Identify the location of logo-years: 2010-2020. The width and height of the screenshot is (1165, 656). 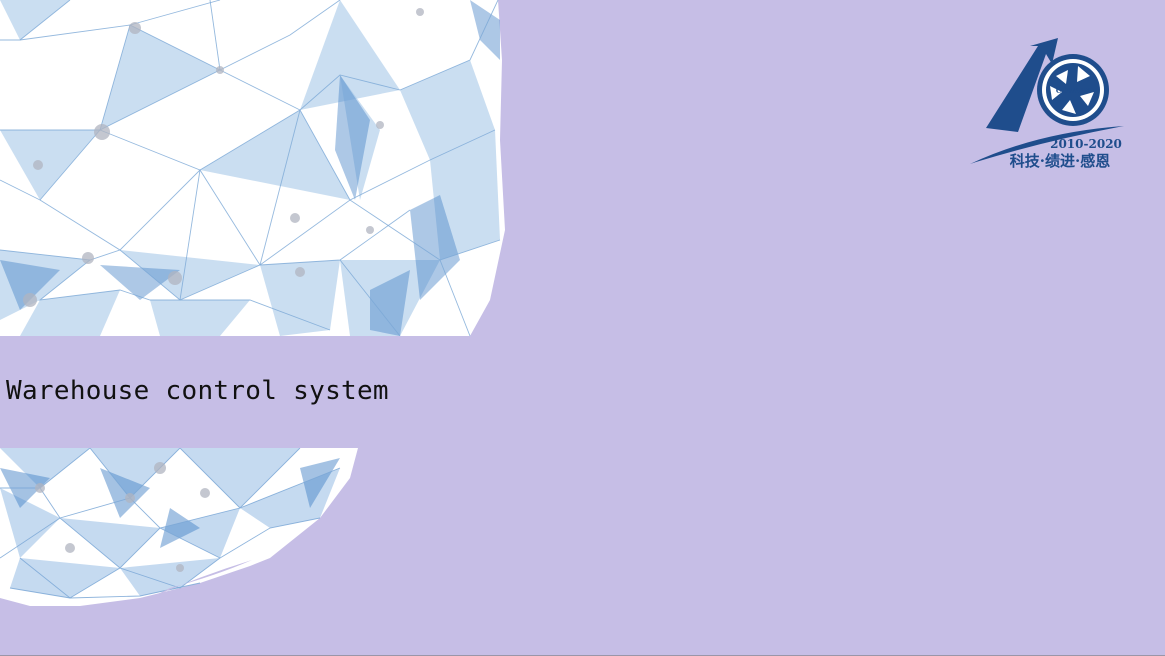
(1086, 144).